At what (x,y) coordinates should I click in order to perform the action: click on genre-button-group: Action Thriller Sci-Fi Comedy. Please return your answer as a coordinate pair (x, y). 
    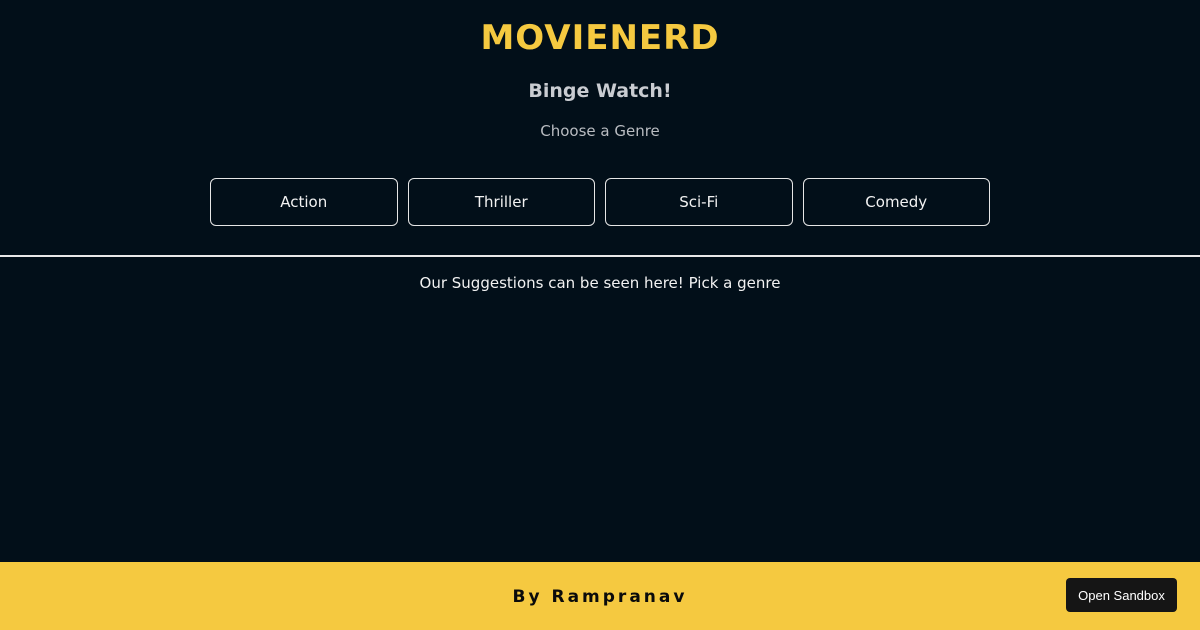
    Looking at the image, I should click on (600, 202).